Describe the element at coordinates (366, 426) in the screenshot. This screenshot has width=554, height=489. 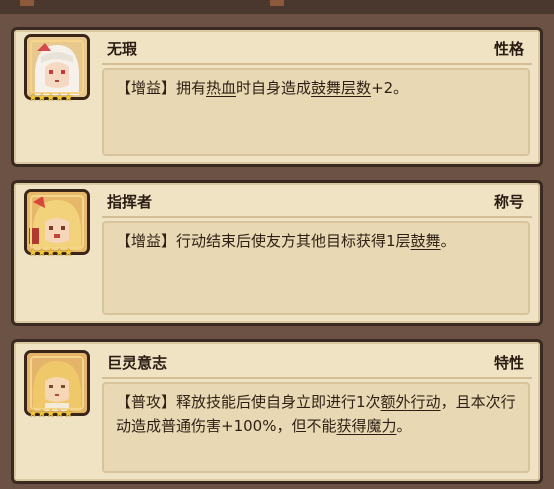
I see `keyword-link: 获得魔力` at that location.